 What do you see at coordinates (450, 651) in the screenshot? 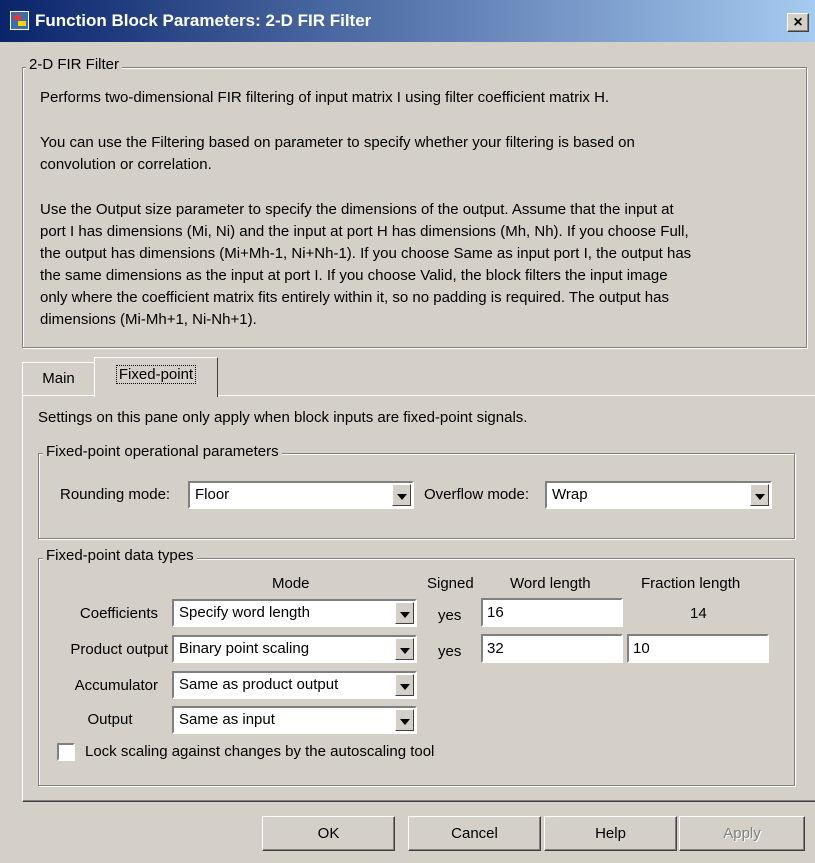
I see `product-output-signed: yes` at bounding box center [450, 651].